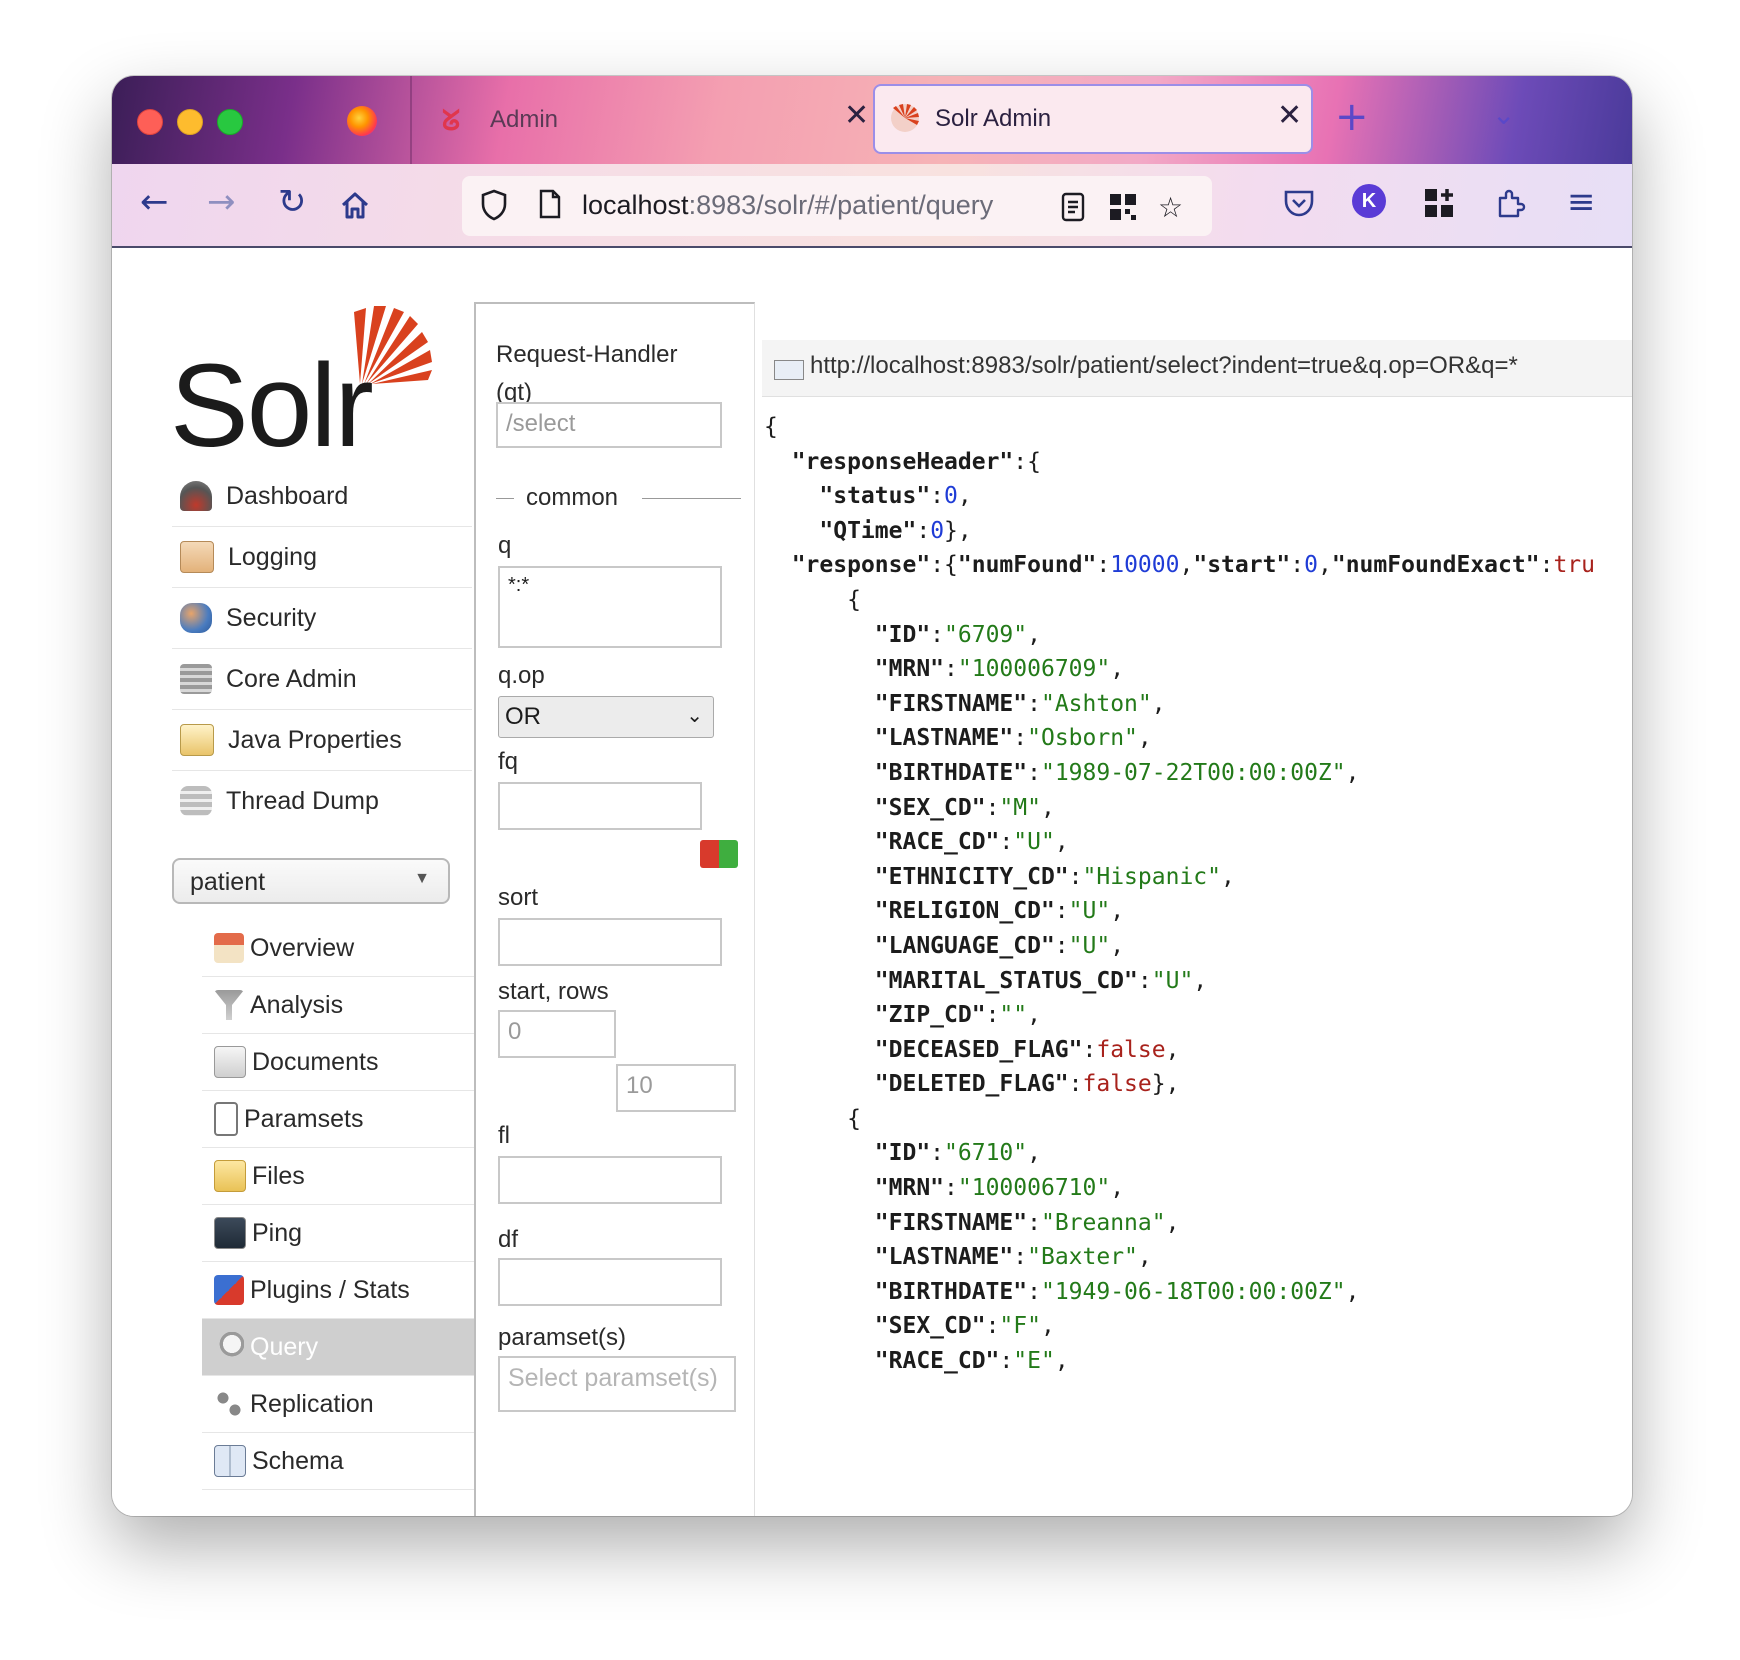  I want to click on df-label: df, so click(508, 1239).